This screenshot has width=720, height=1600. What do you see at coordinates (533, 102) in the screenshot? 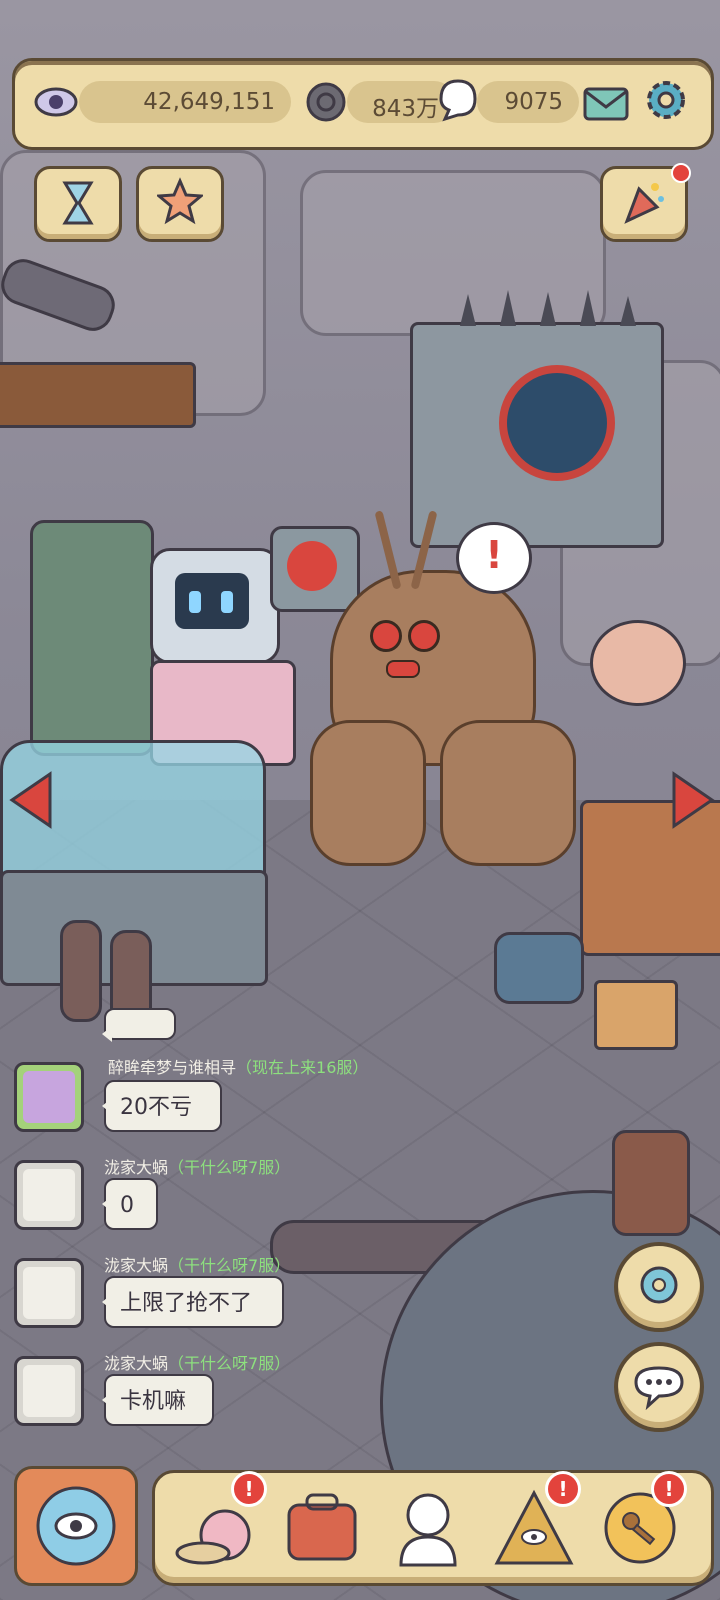
I see `soul-currency: 9075` at bounding box center [533, 102].